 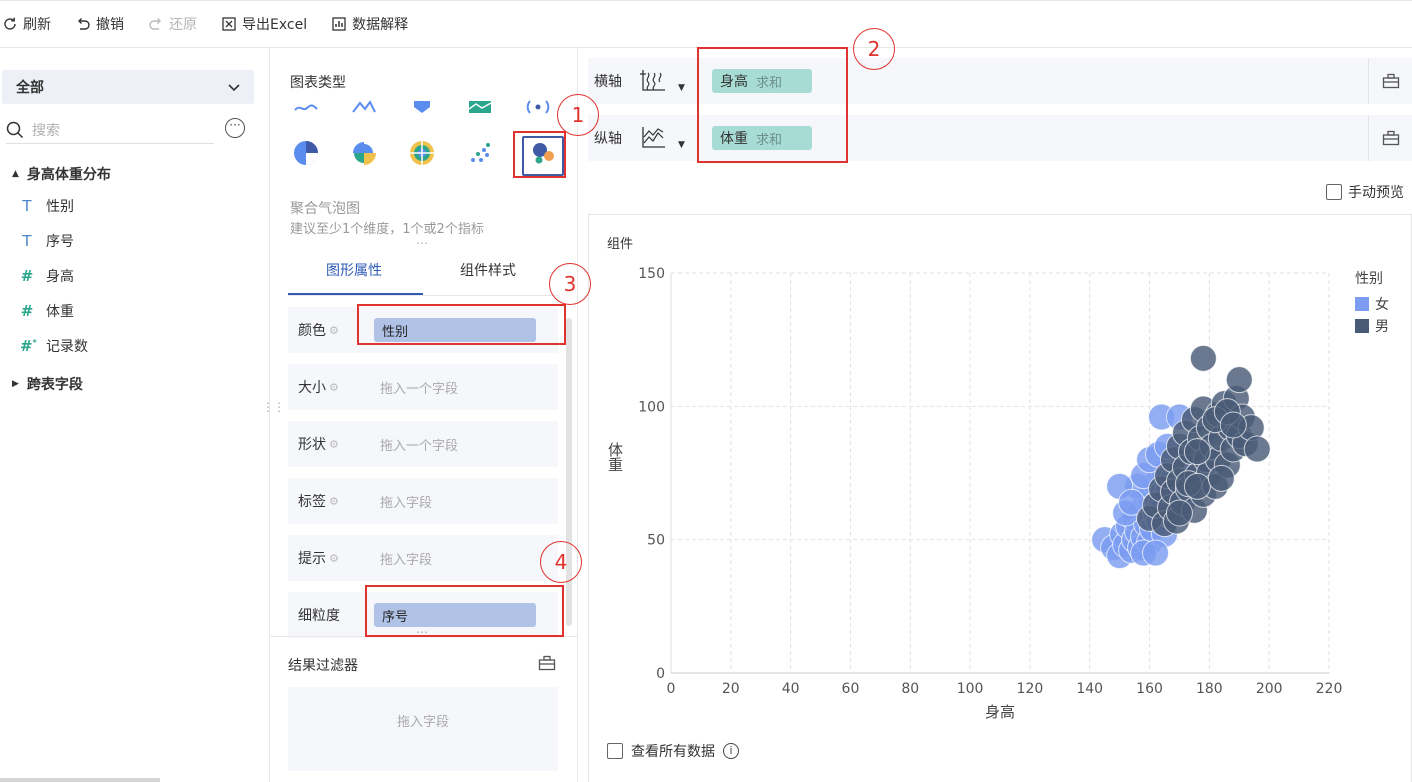 What do you see at coordinates (570, 284) in the screenshot?
I see `annotation-badge: 3` at bounding box center [570, 284].